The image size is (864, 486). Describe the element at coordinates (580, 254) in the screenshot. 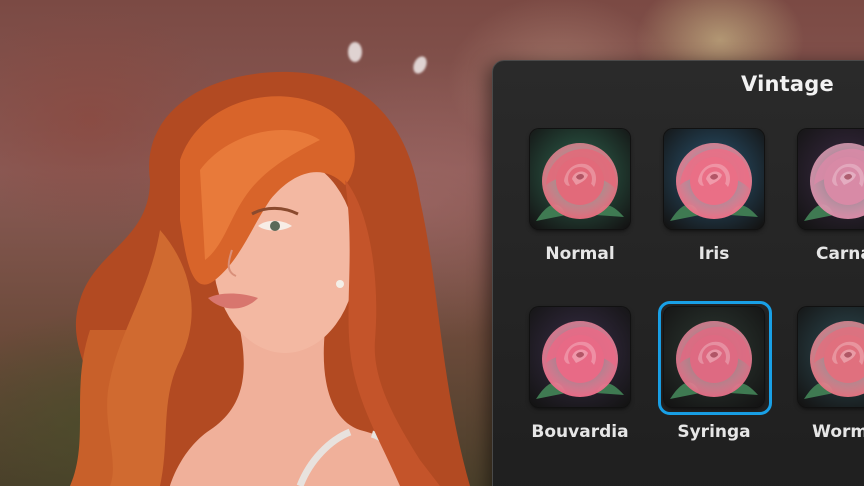

I see `filter-label-normal: Normal` at that location.